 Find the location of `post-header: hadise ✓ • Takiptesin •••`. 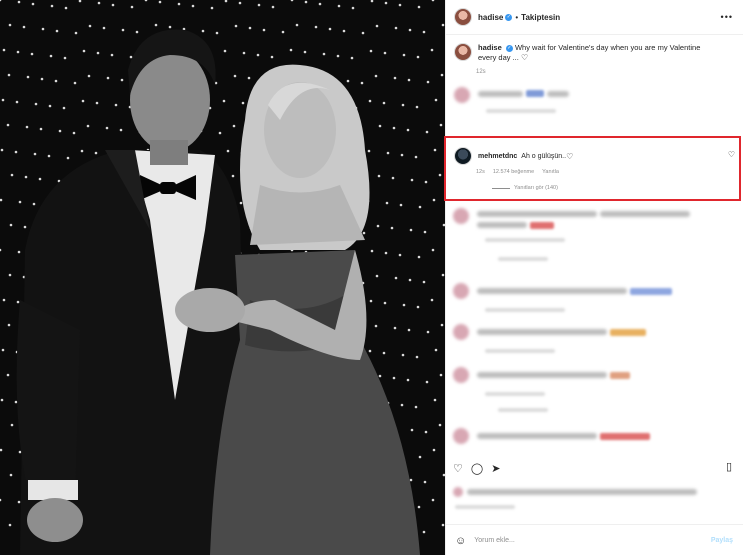

post-header: hadise ✓ • Takiptesin ••• is located at coordinates (594, 17).